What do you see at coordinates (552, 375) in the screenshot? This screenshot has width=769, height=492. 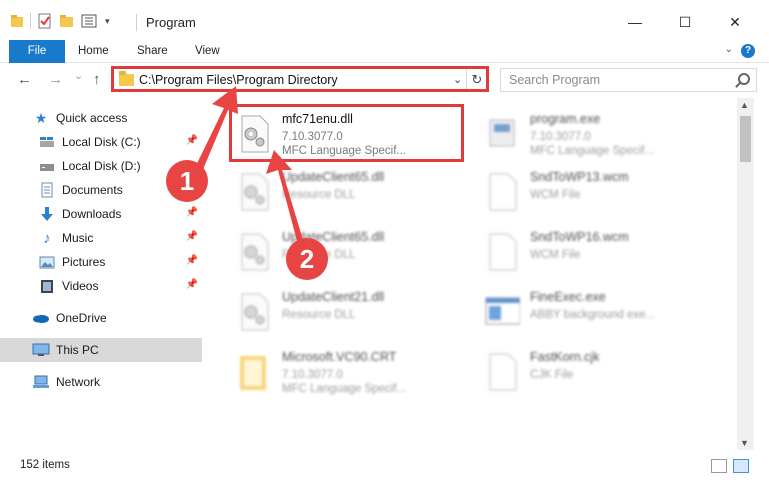 I see `file-type: CJK File` at bounding box center [552, 375].